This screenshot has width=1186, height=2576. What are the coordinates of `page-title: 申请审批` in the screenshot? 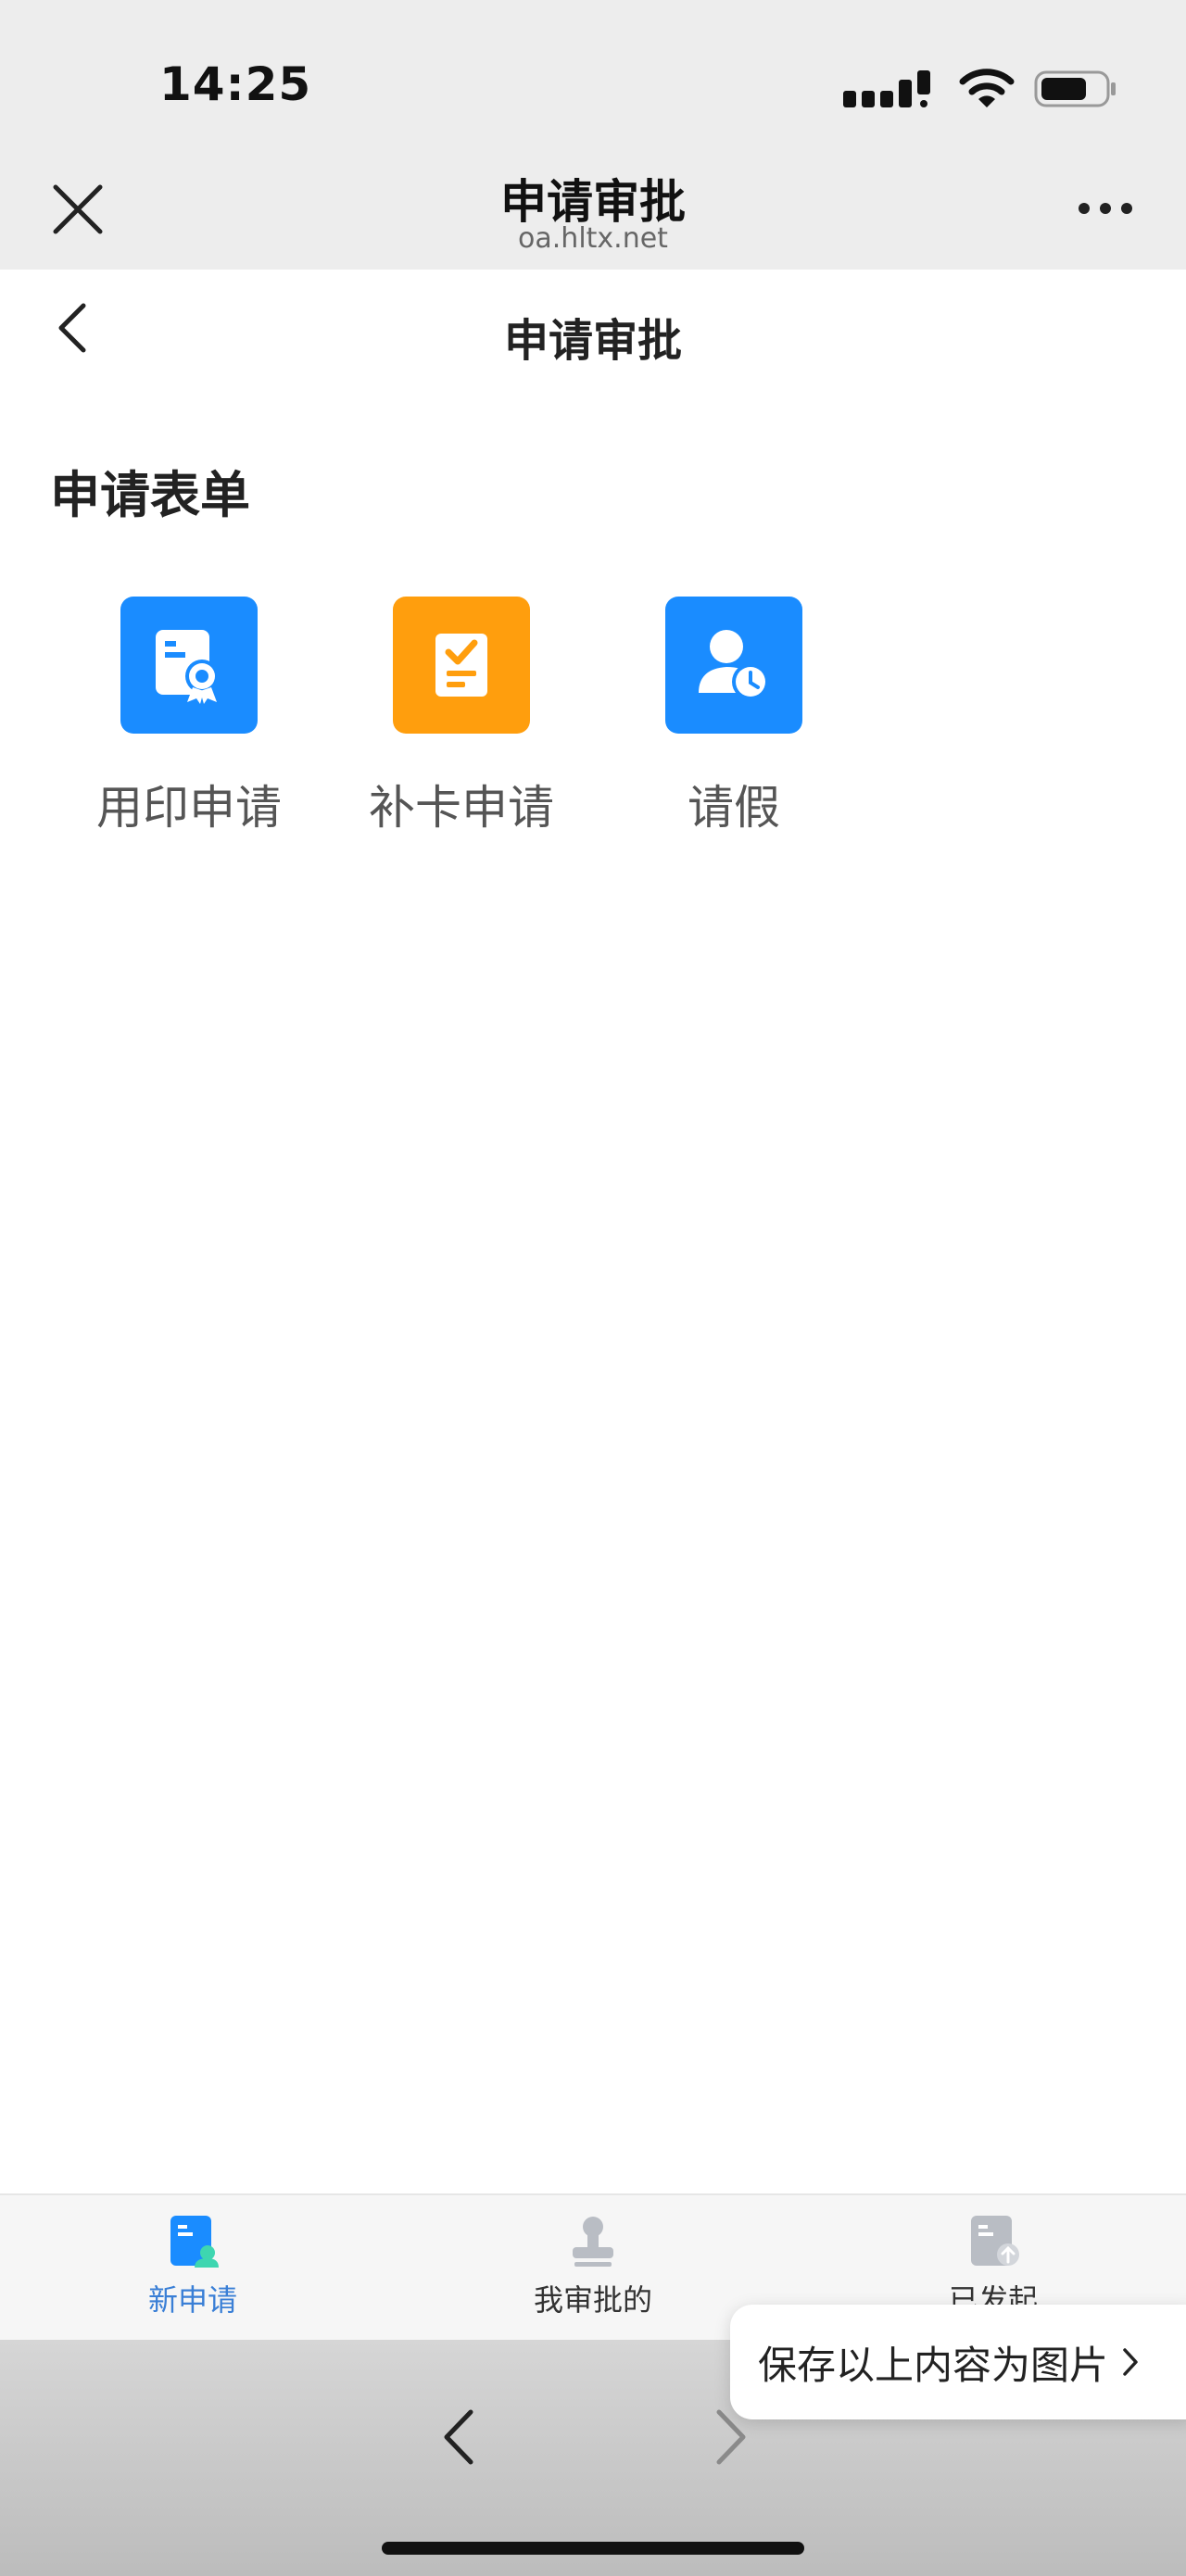 It's located at (592, 341).